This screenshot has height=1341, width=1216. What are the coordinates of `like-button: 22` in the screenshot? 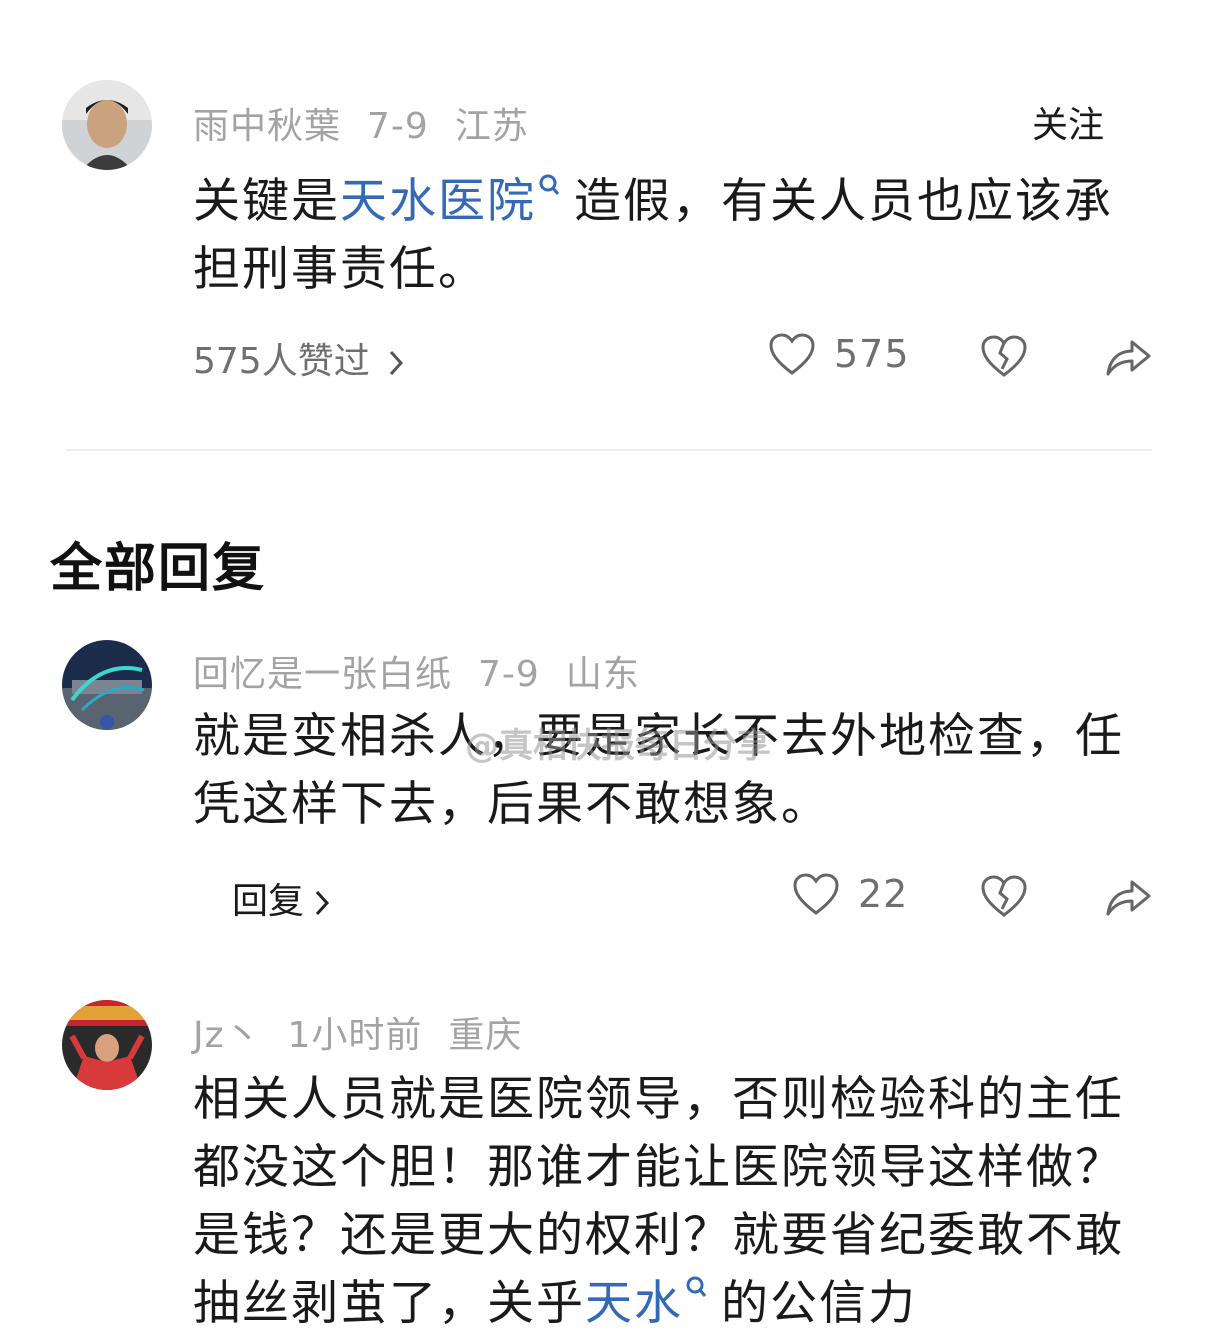 It's located at (850, 894).